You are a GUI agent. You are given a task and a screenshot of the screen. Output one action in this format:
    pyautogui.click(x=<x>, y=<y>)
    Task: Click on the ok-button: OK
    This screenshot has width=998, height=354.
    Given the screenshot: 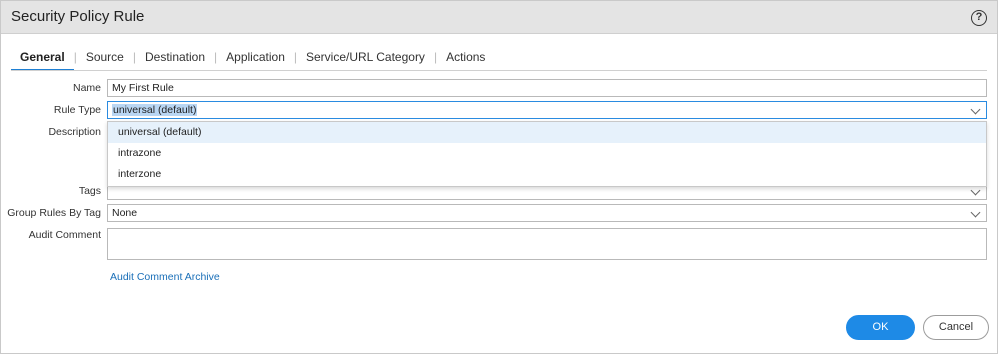 What is the action you would take?
    pyautogui.click(x=880, y=327)
    